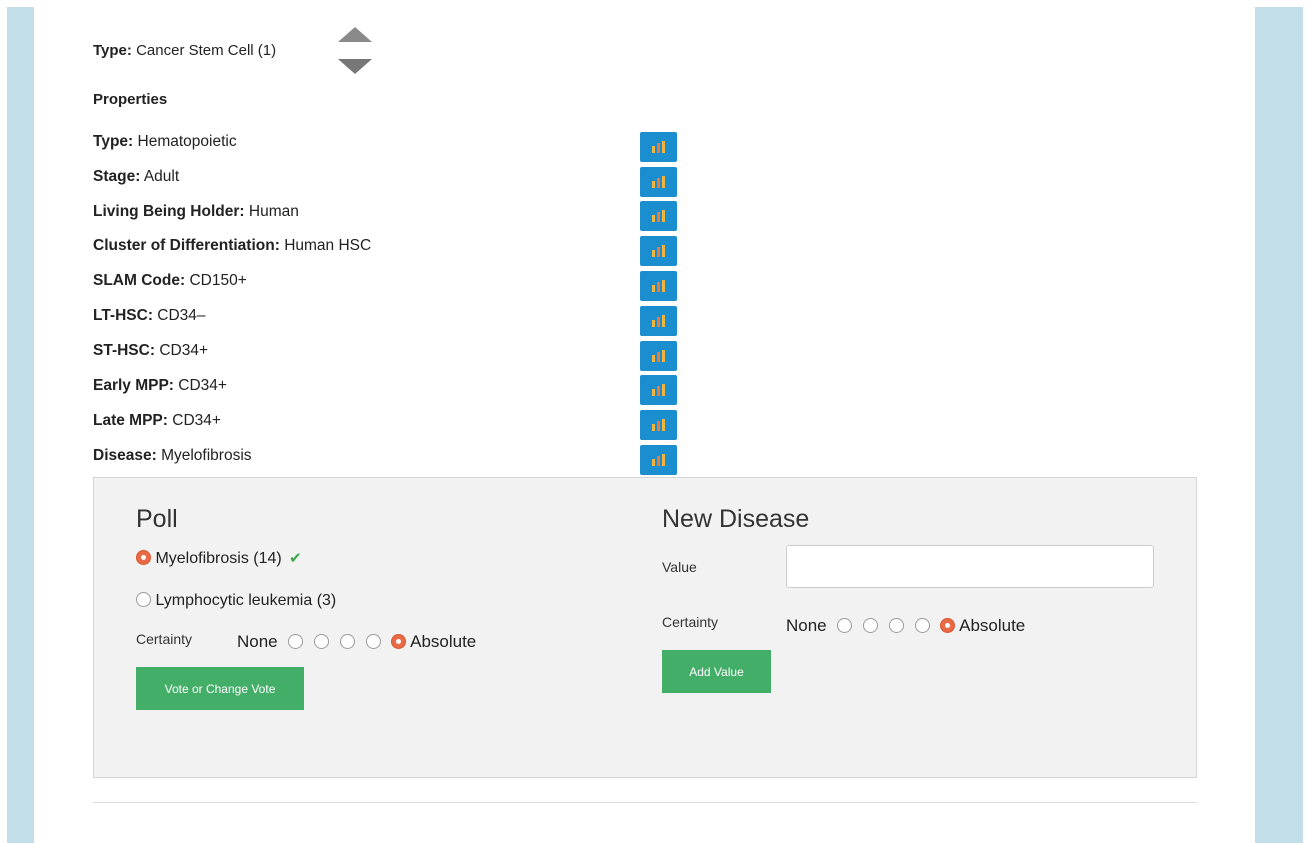 This screenshot has height=843, width=1307. I want to click on property-value: CD34–, so click(181, 315).